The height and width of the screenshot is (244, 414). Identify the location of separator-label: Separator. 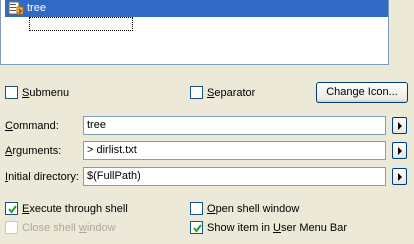
(231, 93).